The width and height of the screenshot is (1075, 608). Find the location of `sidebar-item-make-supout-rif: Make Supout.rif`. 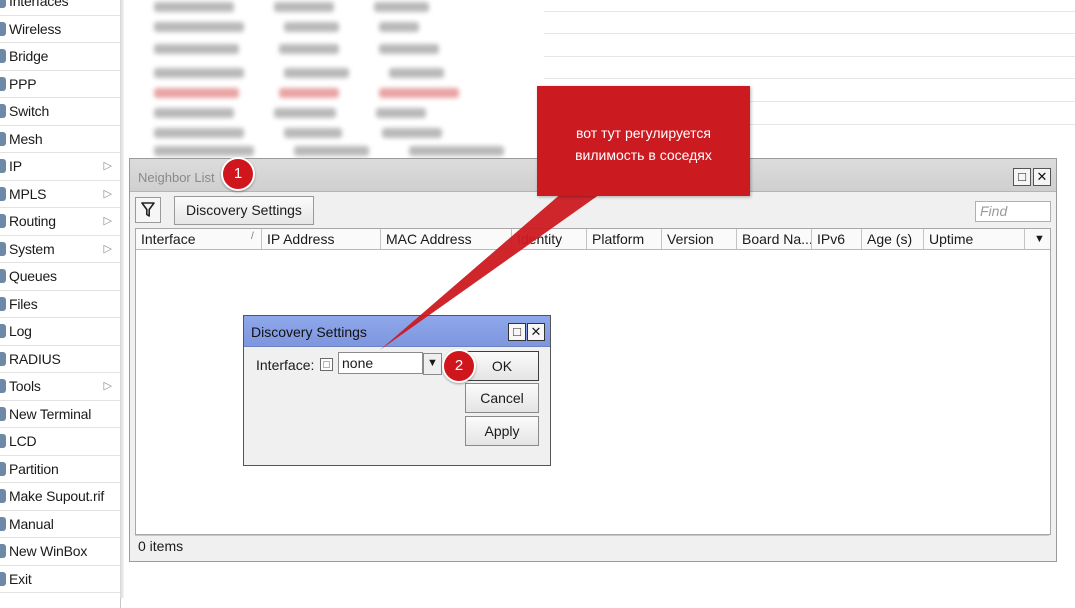

sidebar-item-make-supout-rif: Make Supout.rif is located at coordinates (60, 497).